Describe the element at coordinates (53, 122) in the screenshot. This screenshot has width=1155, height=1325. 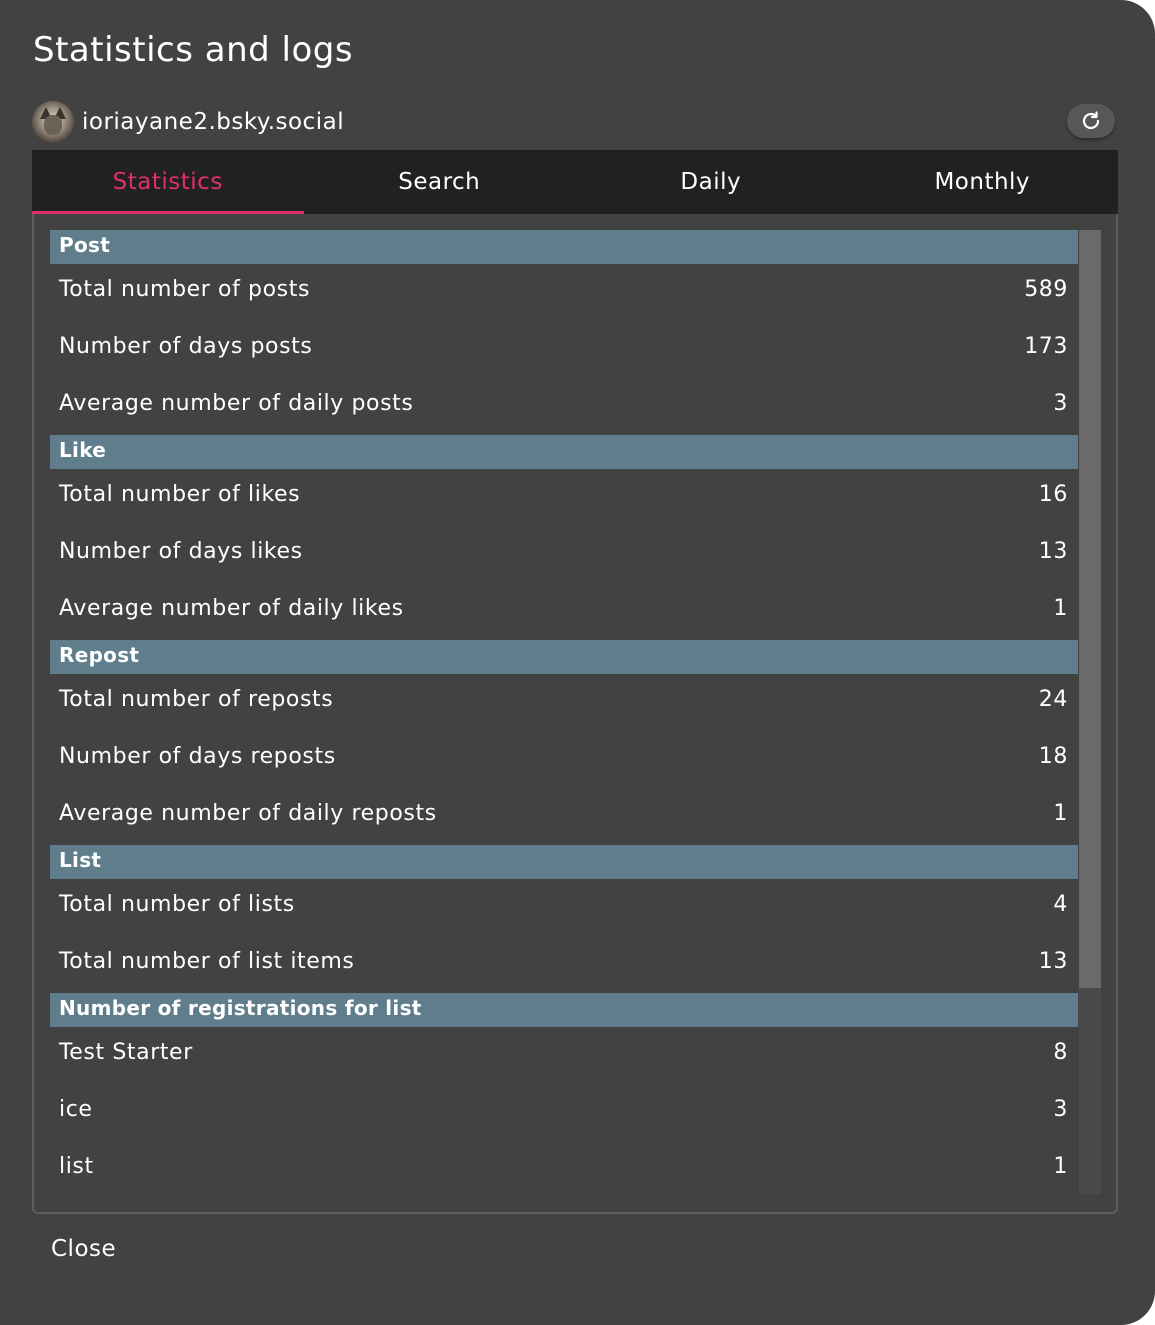
I see `avatar` at that location.